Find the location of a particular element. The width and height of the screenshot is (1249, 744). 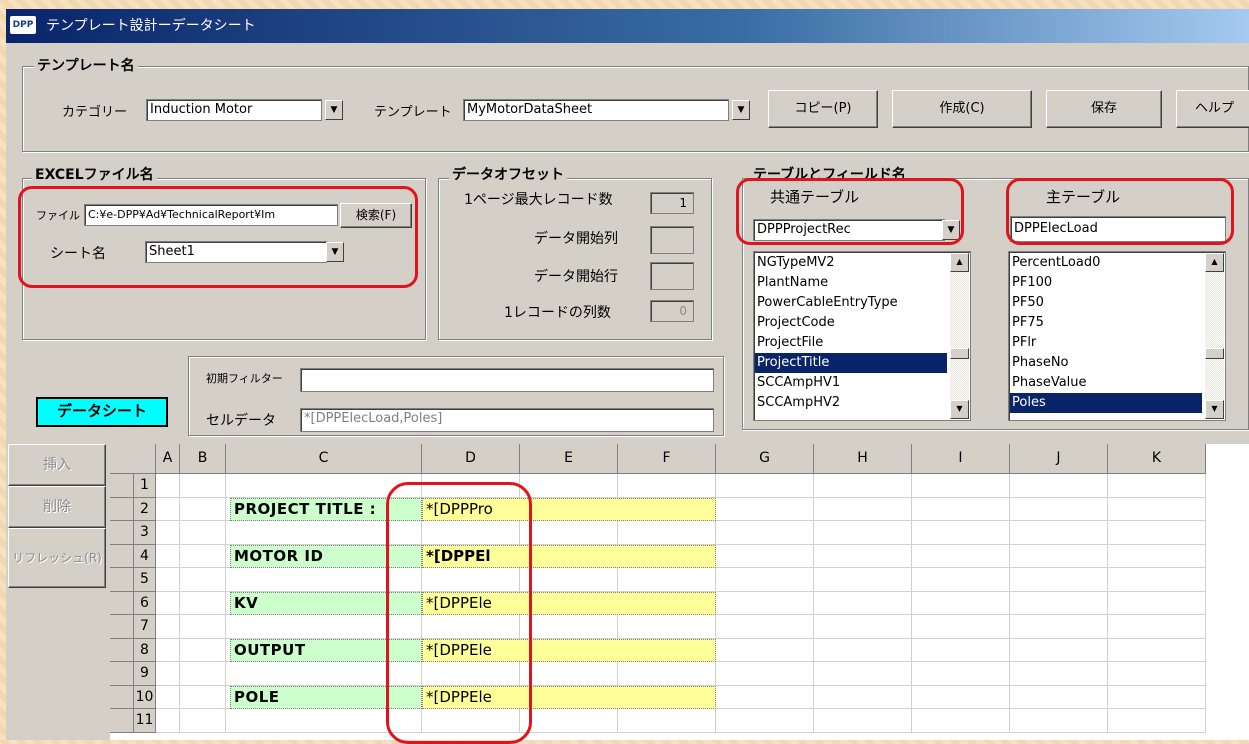

column-header: D is located at coordinates (471, 459).